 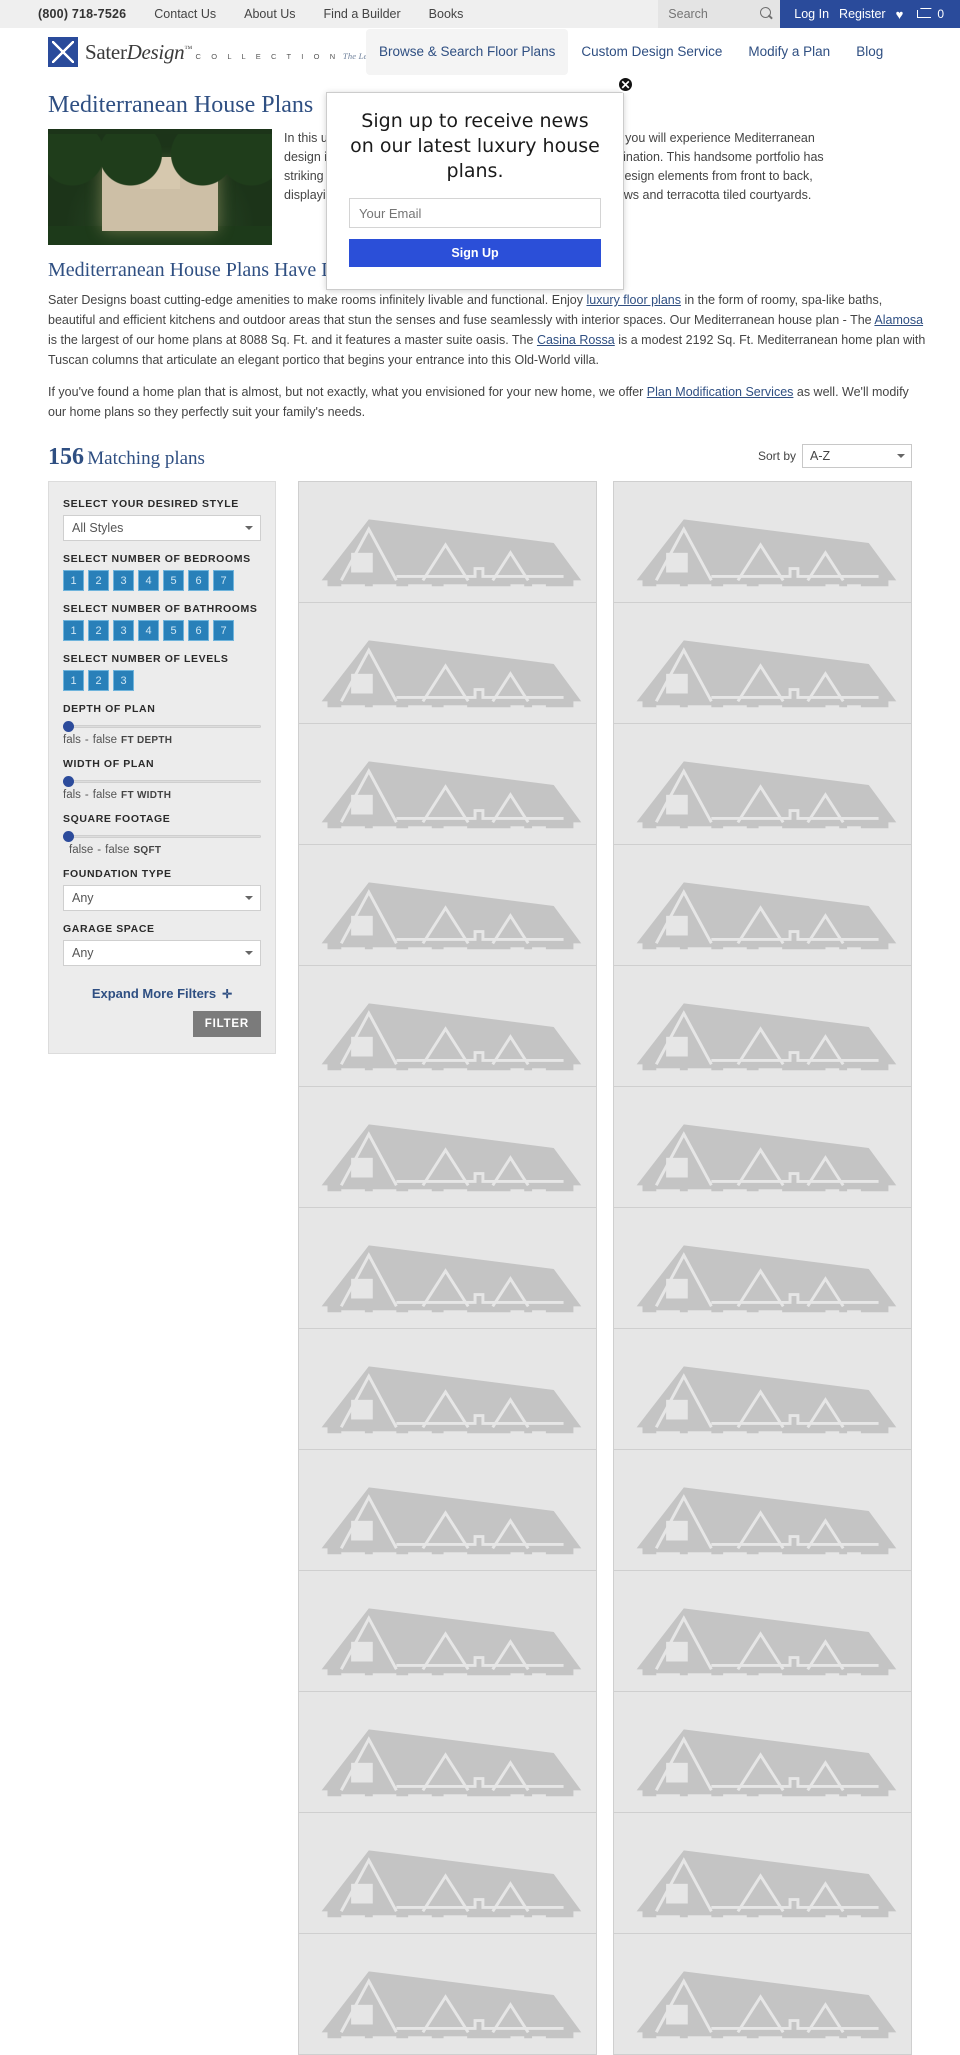 I want to click on account-bar: Log In Register ♥ 0, so click(x=870, y=14).